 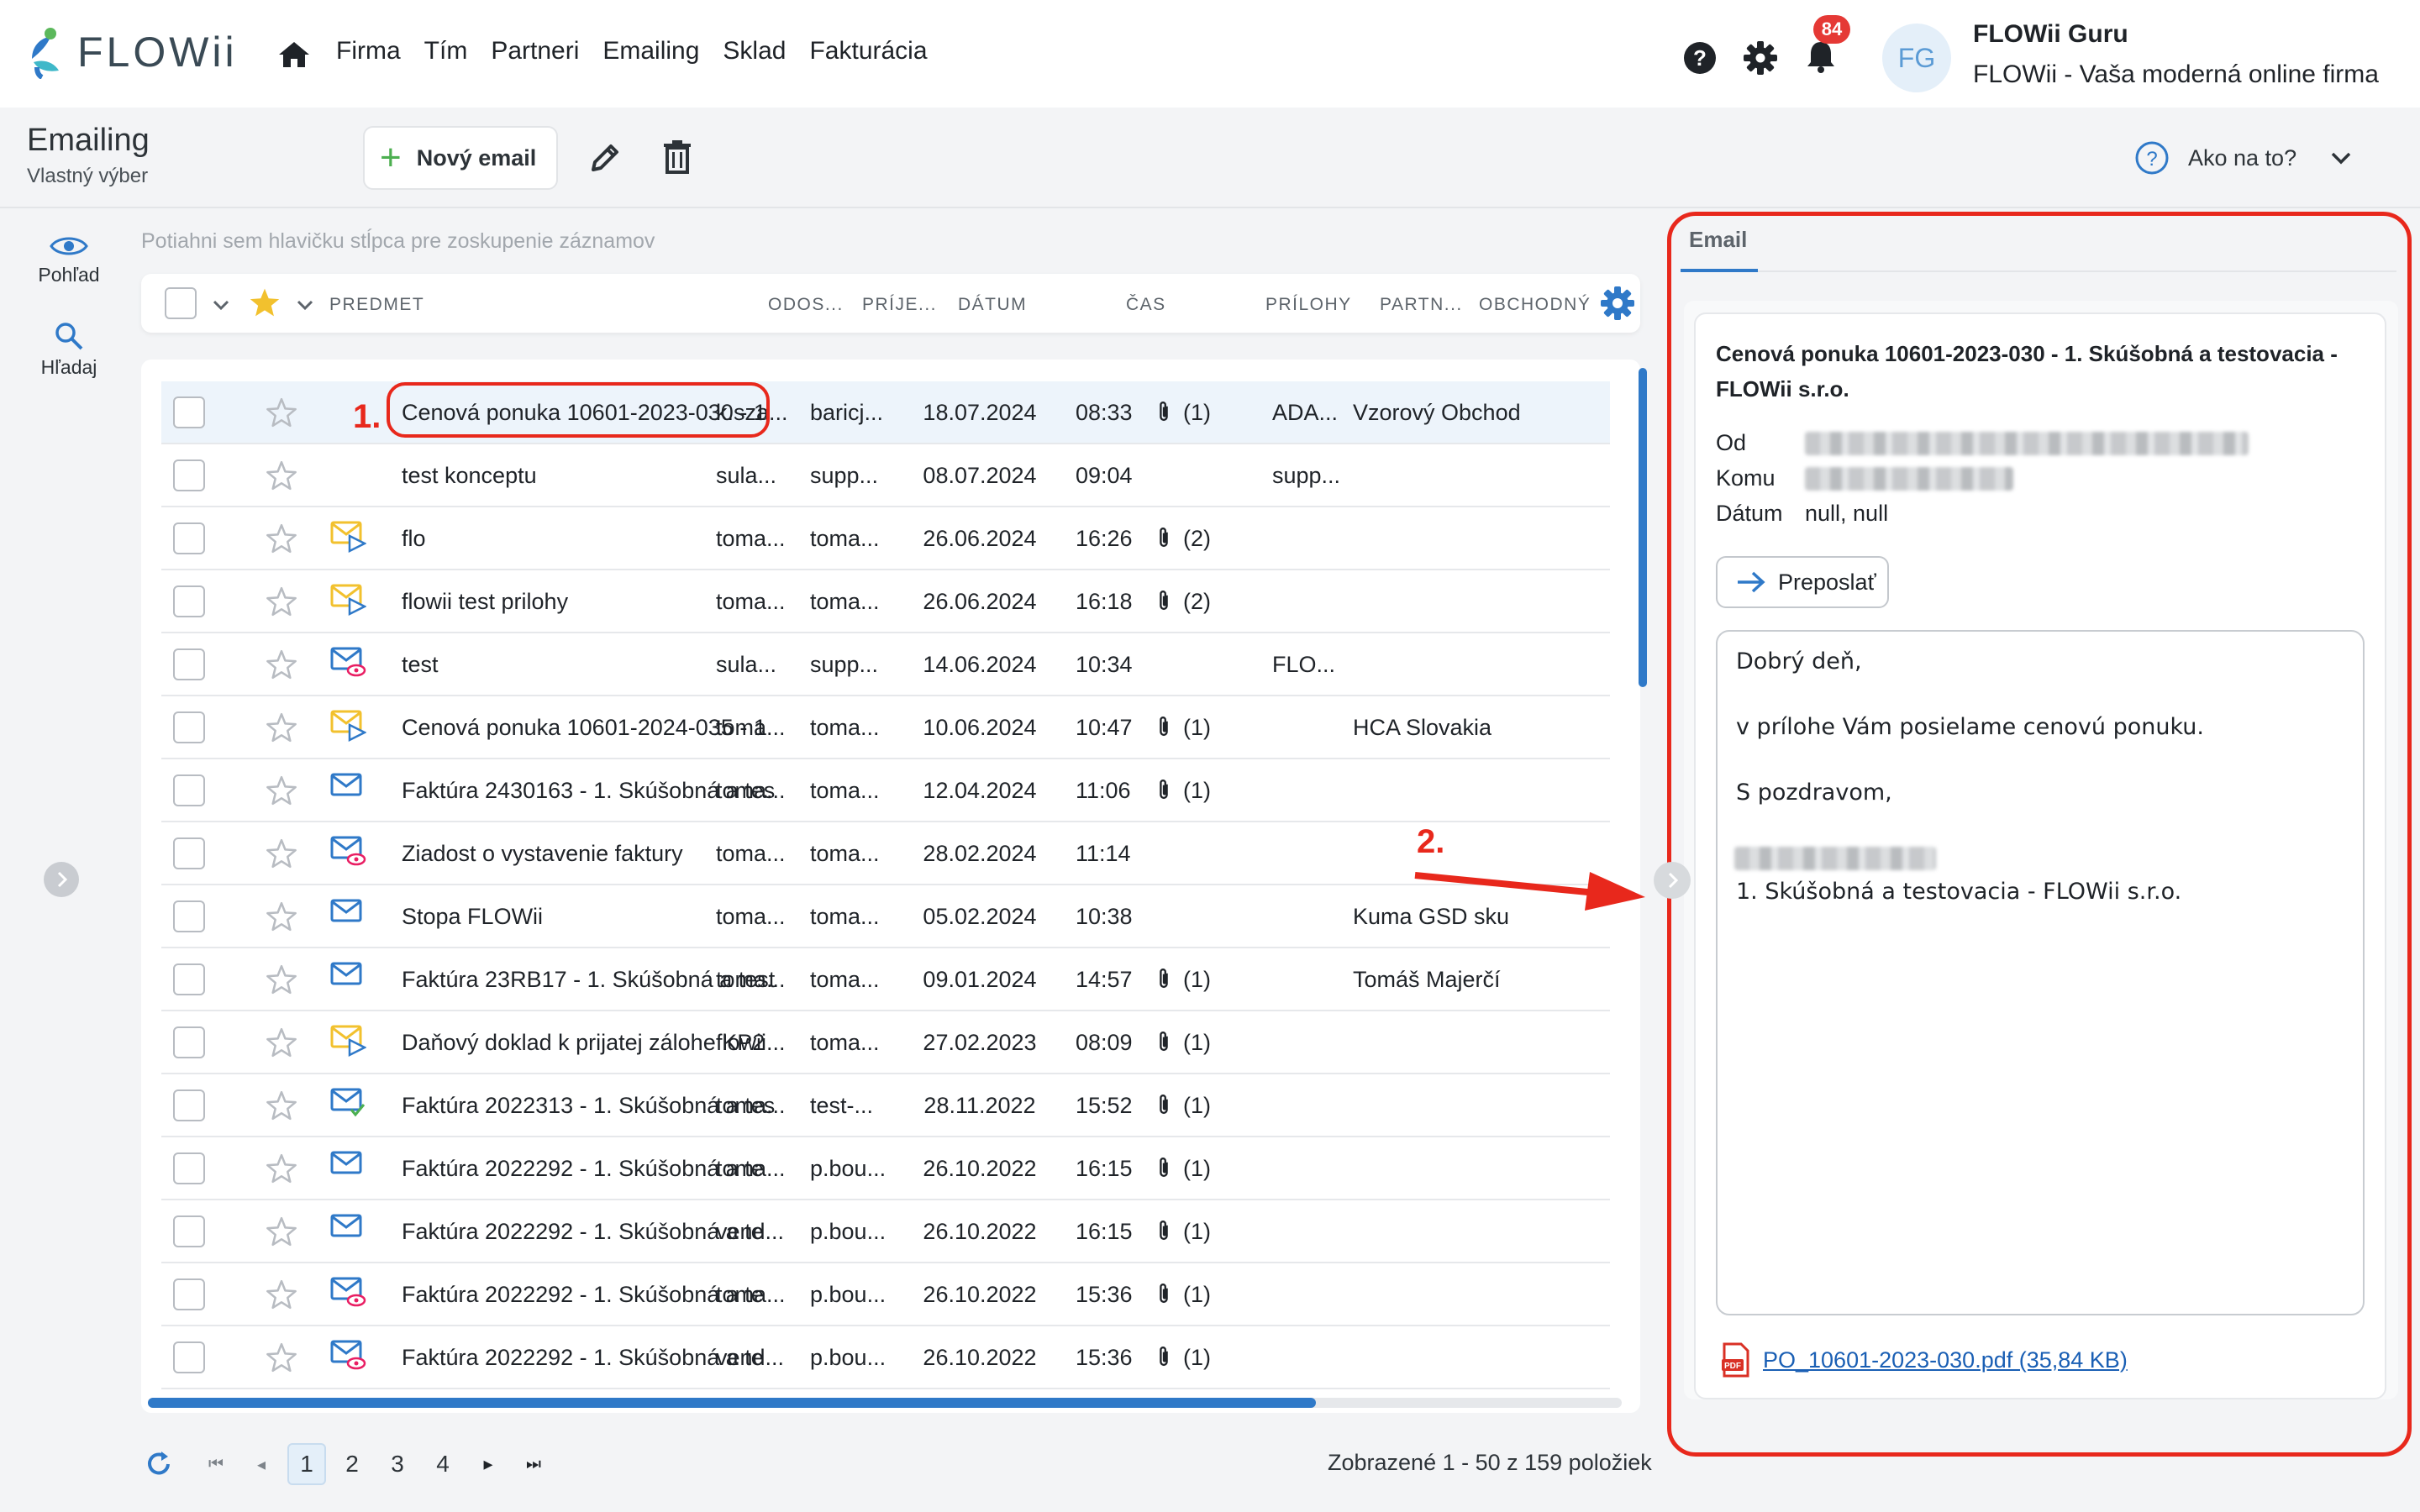 I want to click on column-header-time: ČAS, so click(x=1146, y=305).